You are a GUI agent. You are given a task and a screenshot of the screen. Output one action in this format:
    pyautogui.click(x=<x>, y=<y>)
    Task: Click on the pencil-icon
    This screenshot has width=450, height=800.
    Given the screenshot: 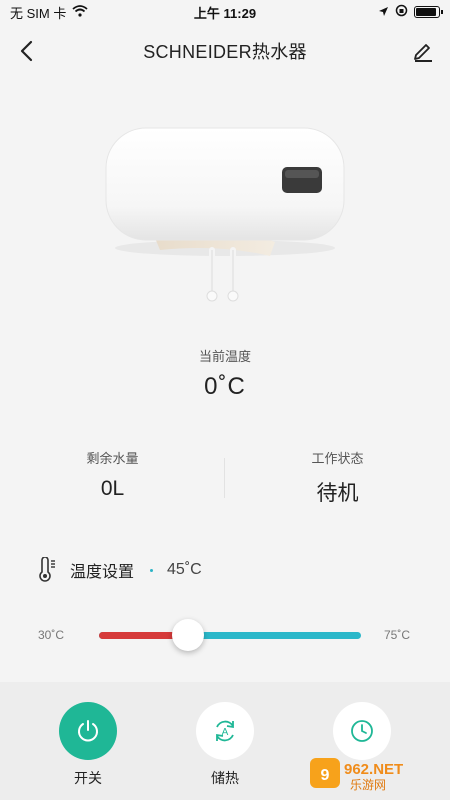 What is the action you would take?
    pyautogui.click(x=423, y=53)
    